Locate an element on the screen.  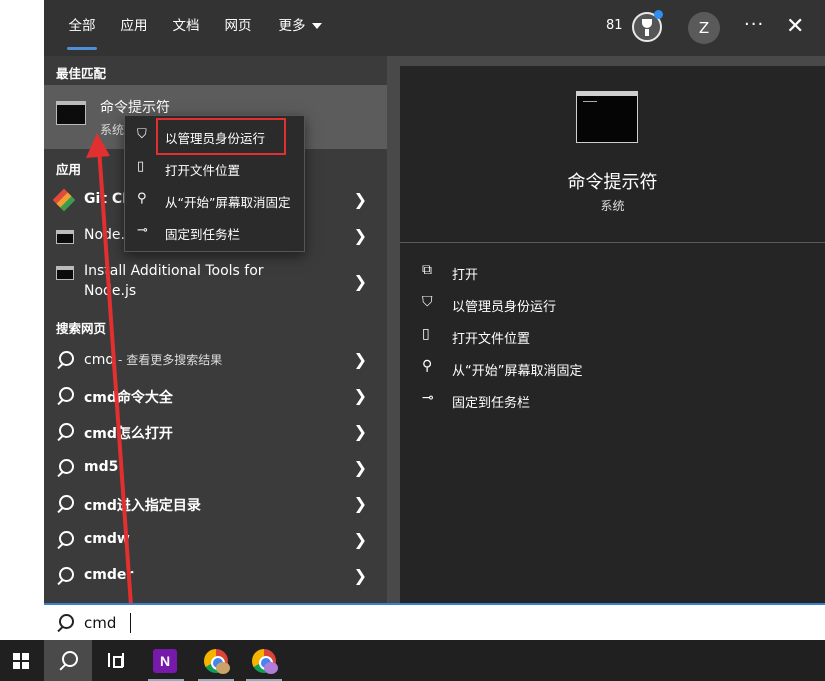
divider is located at coordinates (612, 242).